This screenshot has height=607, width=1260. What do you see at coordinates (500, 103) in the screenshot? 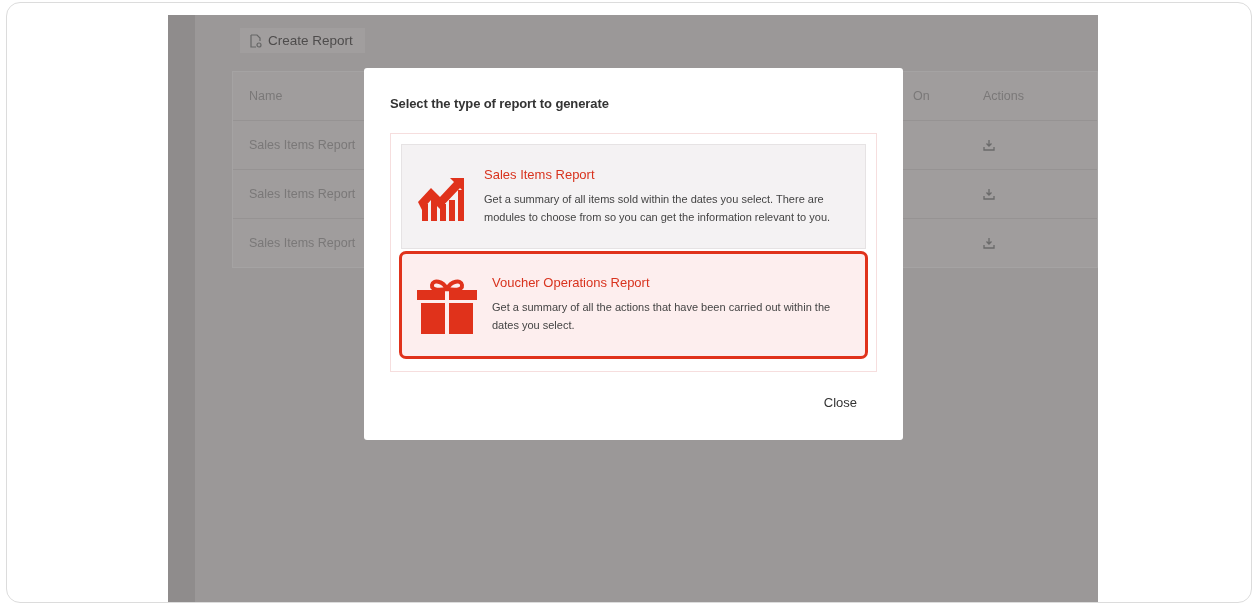
I see `dialog-title: Select the type of report to generate` at bounding box center [500, 103].